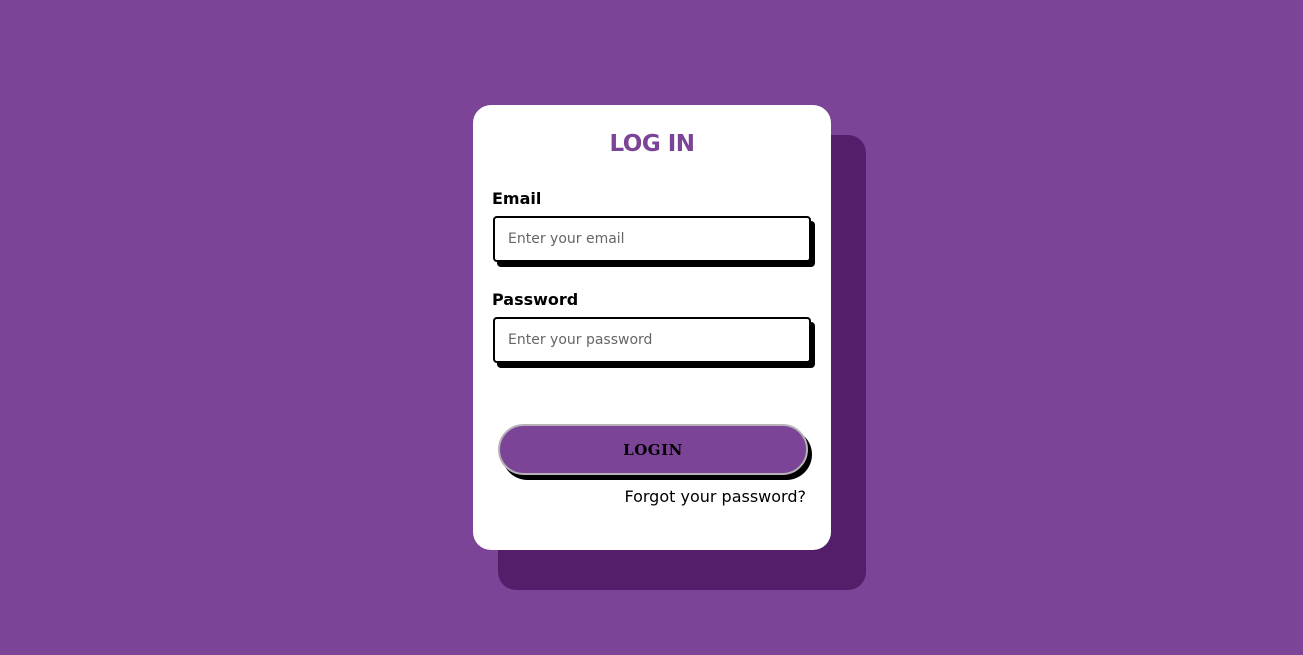  Describe the element at coordinates (652, 340) in the screenshot. I see `password-field` at that location.